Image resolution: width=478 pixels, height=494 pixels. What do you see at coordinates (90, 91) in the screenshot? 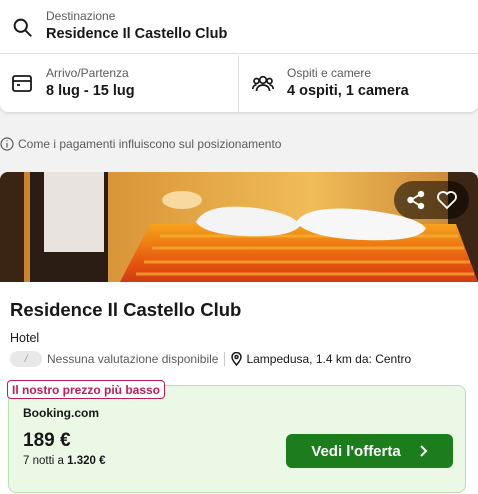
I see `dates-value: 8 lug - 15 lug` at bounding box center [90, 91].